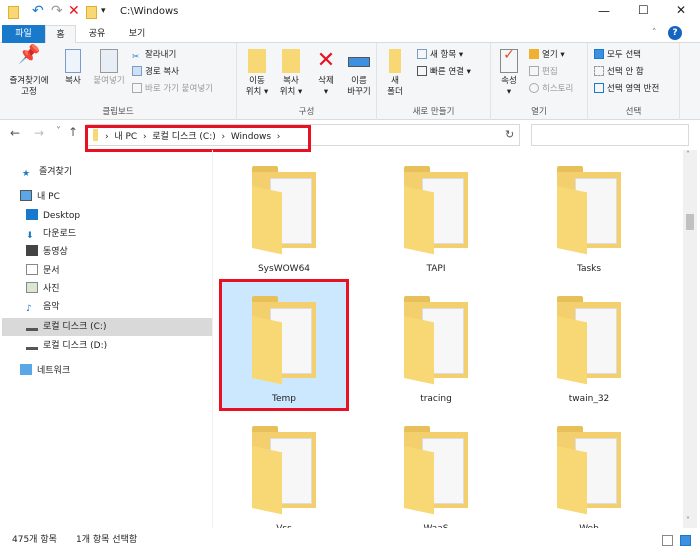 This screenshot has height=553, width=700. Describe the element at coordinates (39, 133) in the screenshot. I see `forward-button: →` at that location.